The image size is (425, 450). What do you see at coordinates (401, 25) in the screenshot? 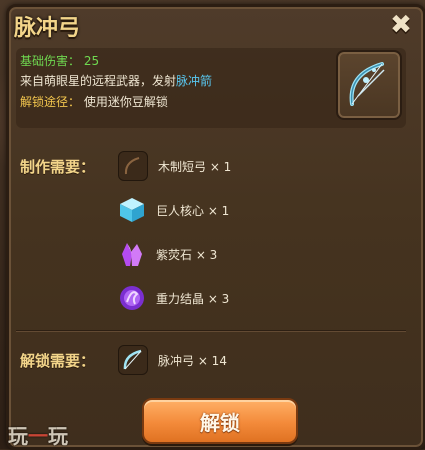
I see `close-button: ✖` at bounding box center [401, 25].